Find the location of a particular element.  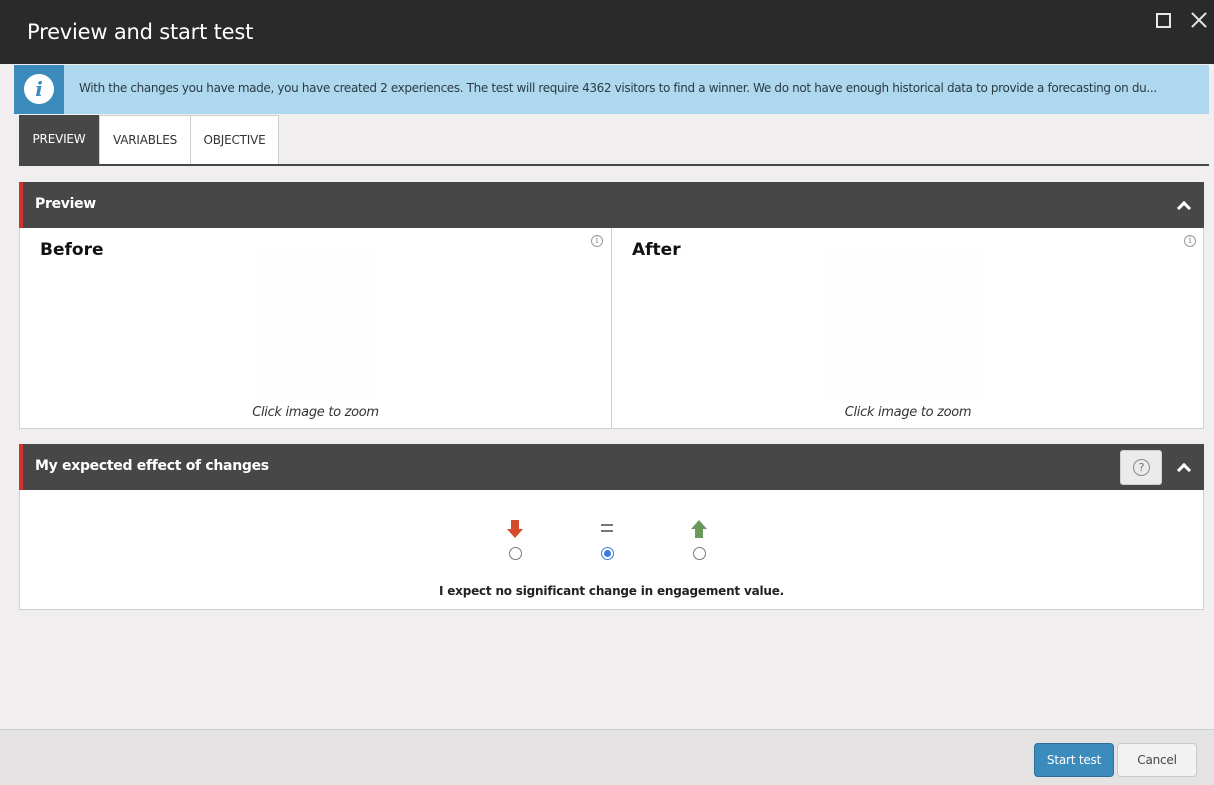

option-decrease is located at coordinates (515, 540).